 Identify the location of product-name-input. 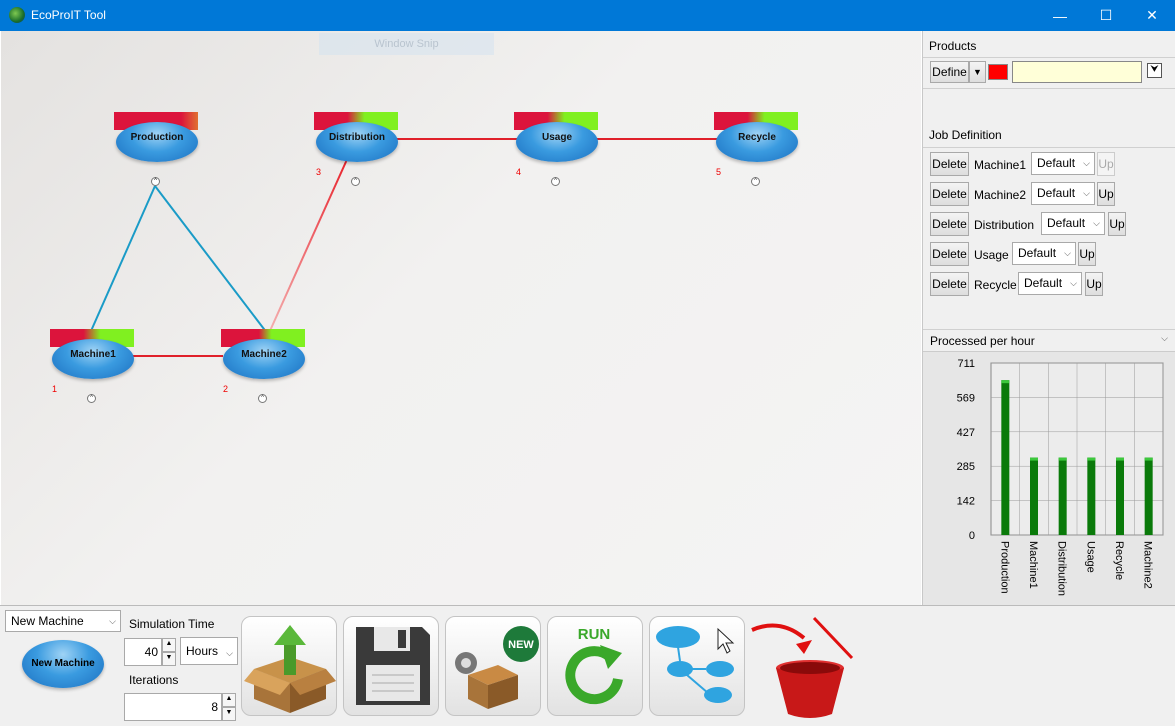
(1077, 72).